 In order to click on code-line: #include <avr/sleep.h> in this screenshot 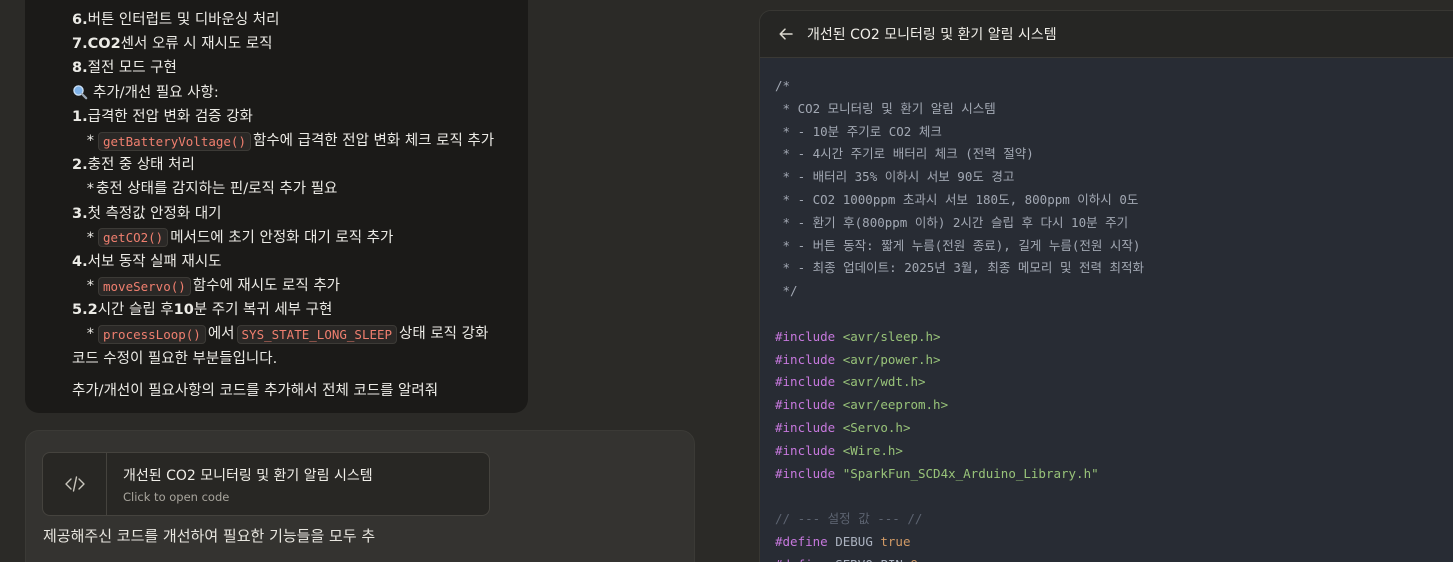, I will do `click(1114, 337)`.